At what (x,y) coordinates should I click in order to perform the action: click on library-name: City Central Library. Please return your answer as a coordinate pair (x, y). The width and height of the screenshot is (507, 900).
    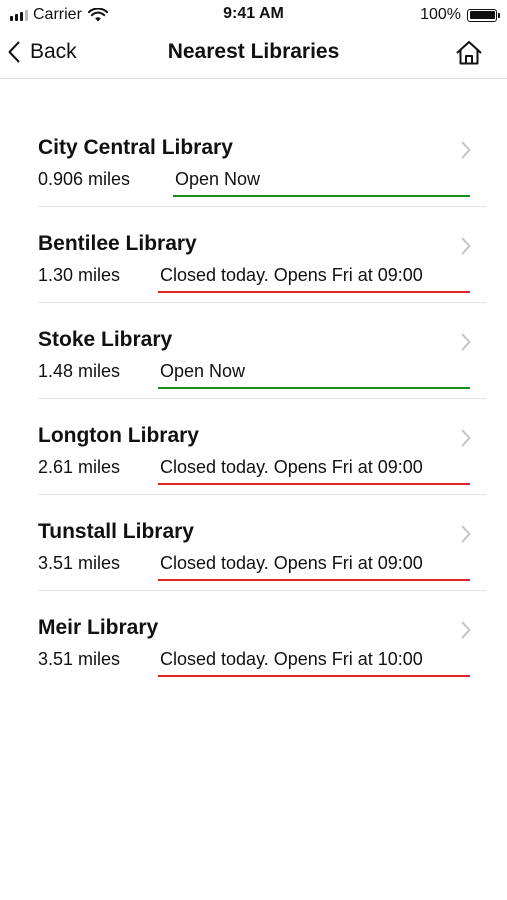
    Looking at the image, I should click on (135, 147).